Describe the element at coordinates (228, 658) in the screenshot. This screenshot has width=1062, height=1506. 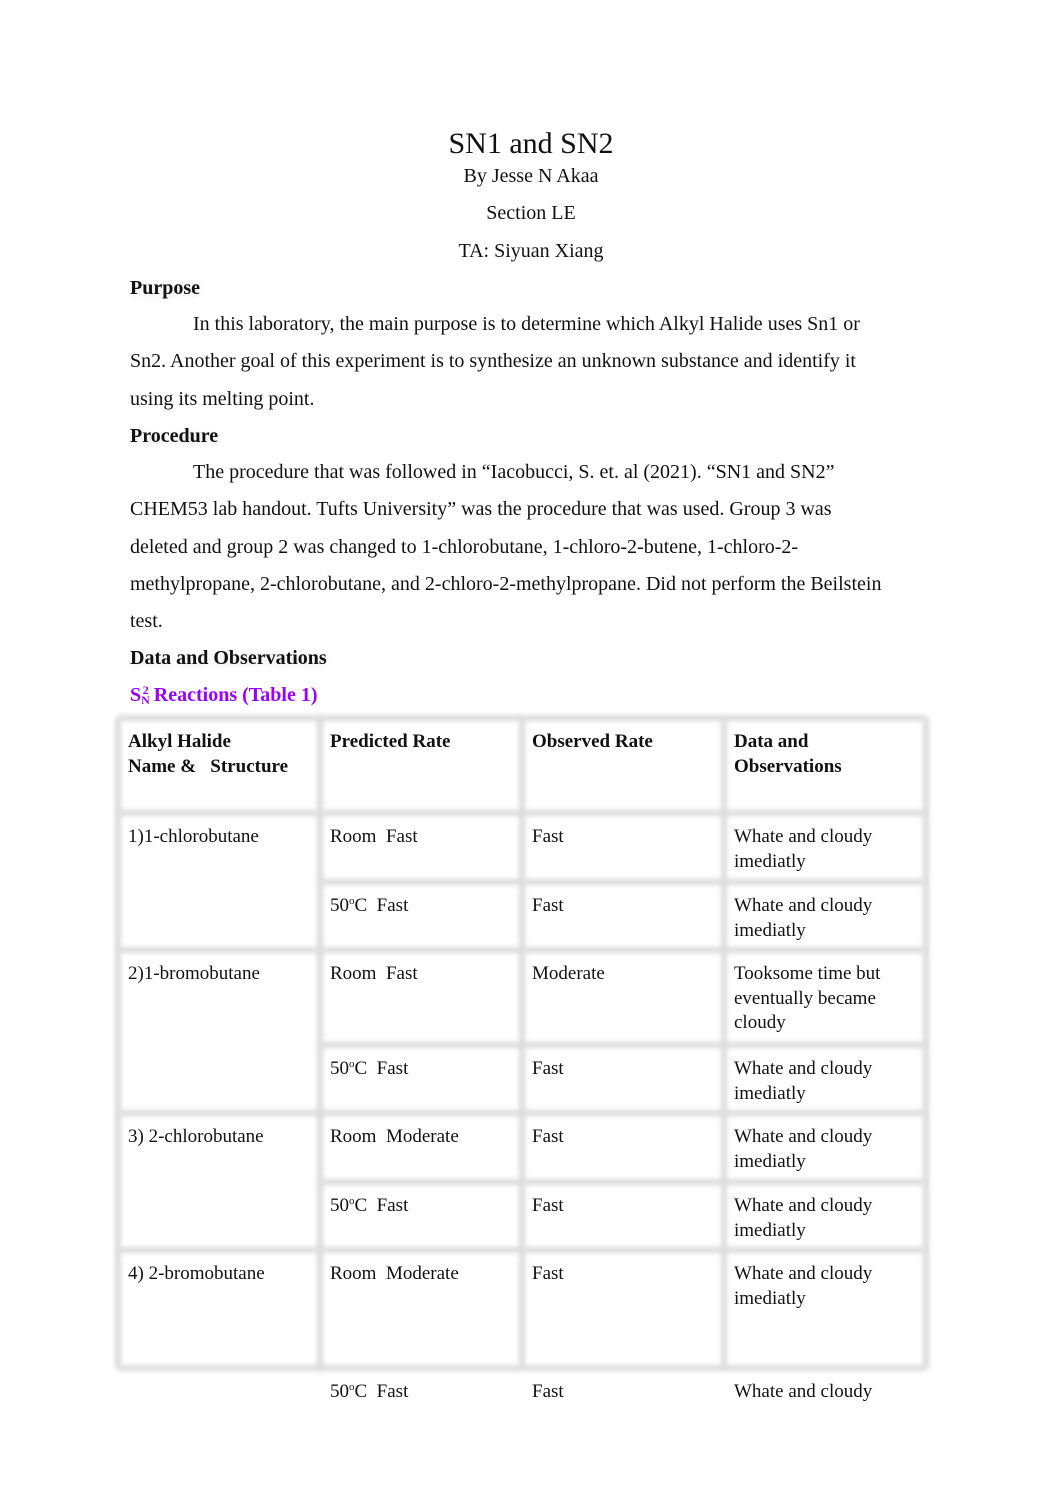
I see `data-observations-heading: Data and Observations` at that location.